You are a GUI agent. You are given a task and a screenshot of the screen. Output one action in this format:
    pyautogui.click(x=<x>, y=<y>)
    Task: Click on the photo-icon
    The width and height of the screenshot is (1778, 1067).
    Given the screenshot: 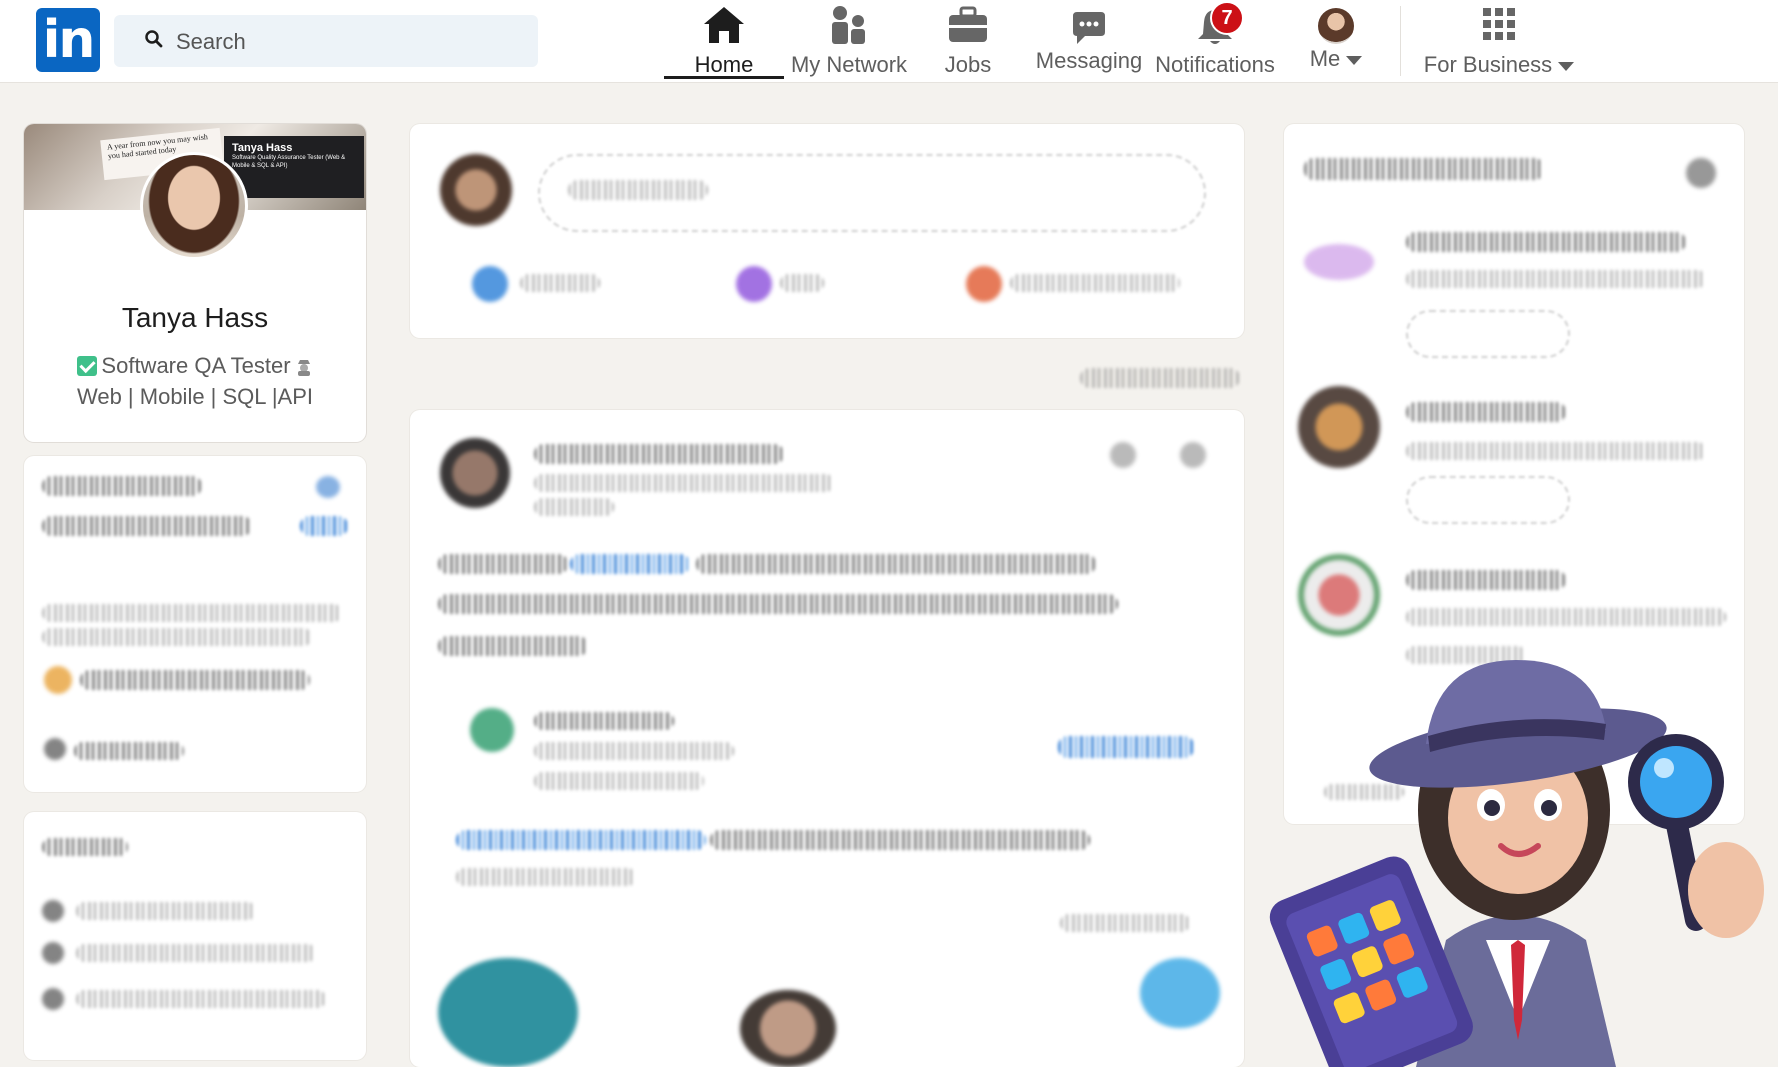 What is the action you would take?
    pyautogui.click(x=490, y=284)
    